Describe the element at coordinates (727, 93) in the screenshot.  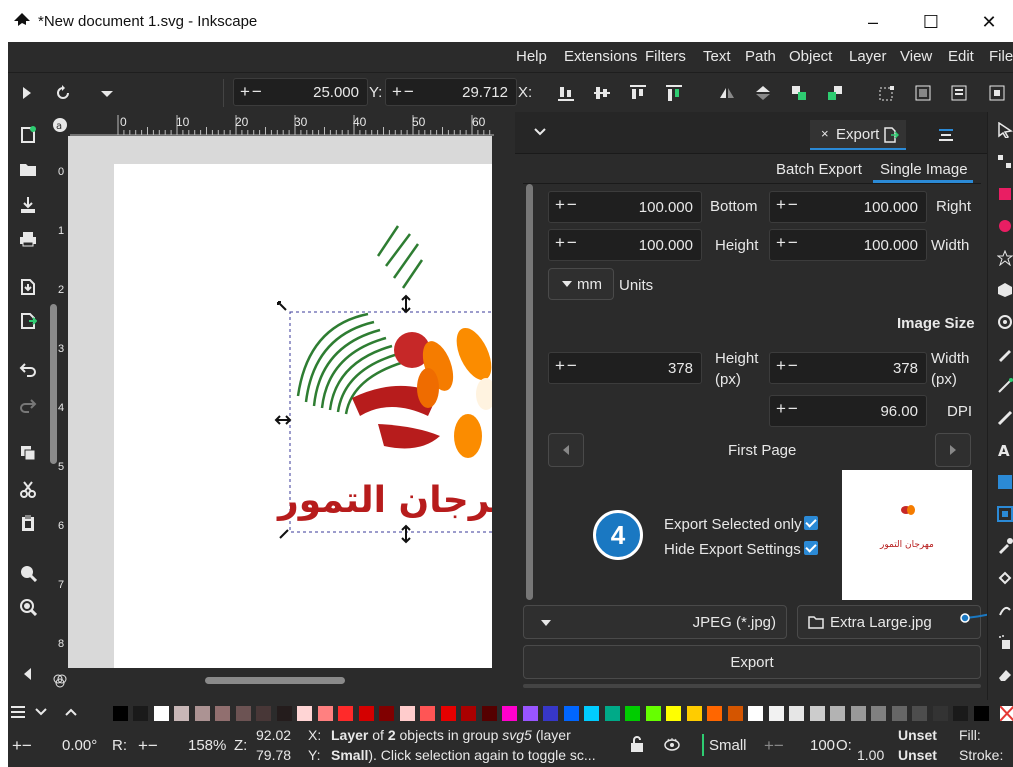
I see `flip-horizontal-icon` at that location.